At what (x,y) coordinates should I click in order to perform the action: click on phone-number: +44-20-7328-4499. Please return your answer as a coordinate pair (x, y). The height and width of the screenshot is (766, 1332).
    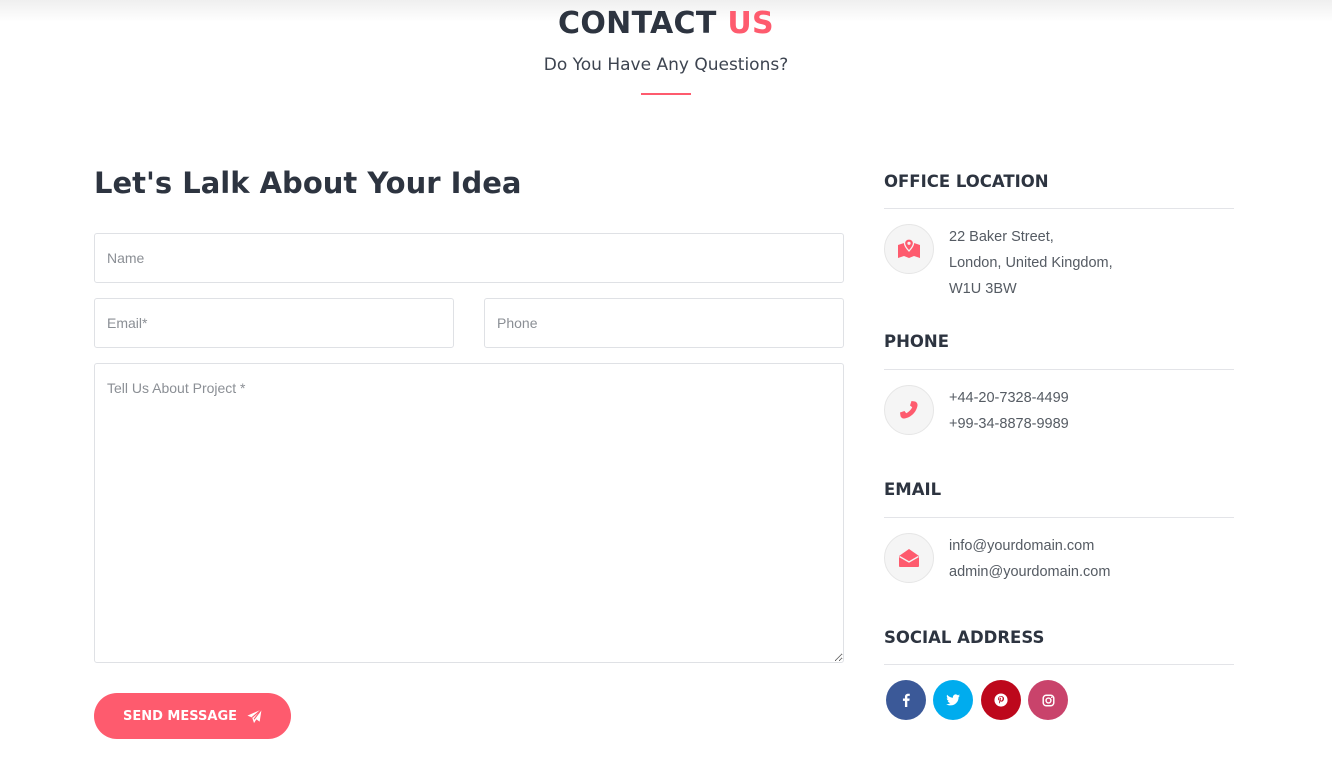
    Looking at the image, I should click on (1009, 398).